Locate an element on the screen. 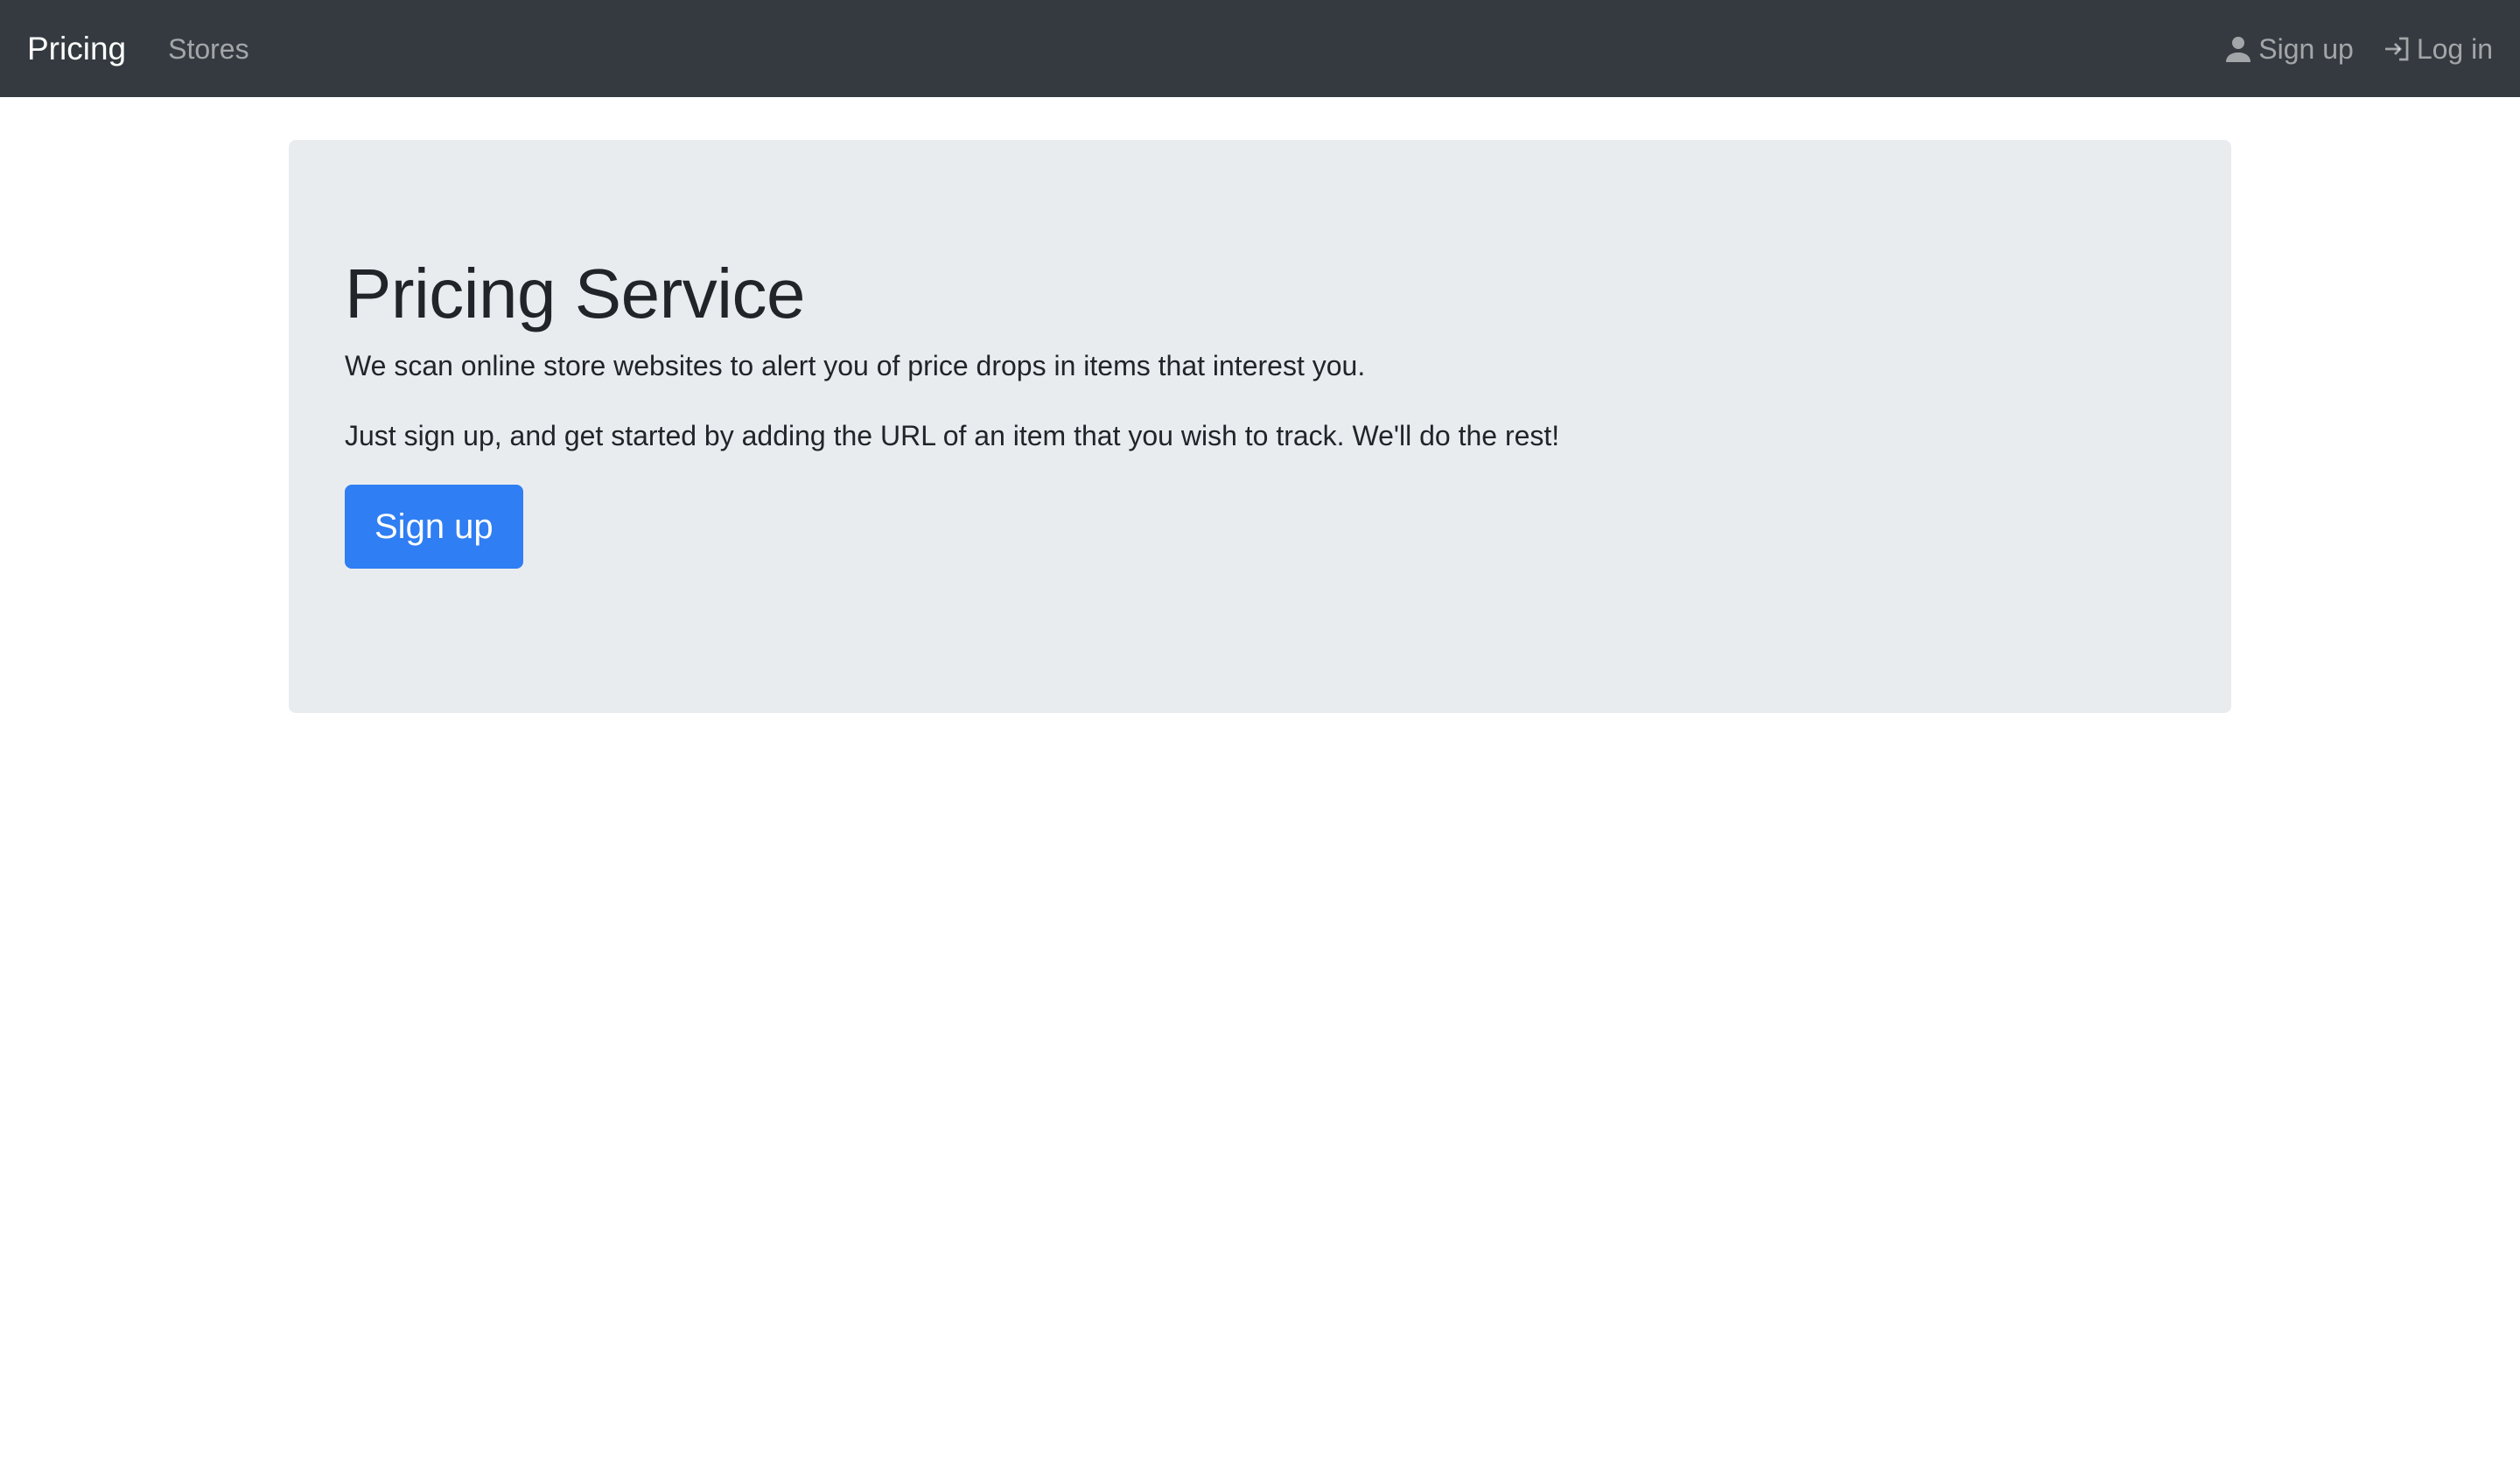 The width and height of the screenshot is (2520, 1468). nav-link-log-in: Log in is located at coordinates (2437, 49).